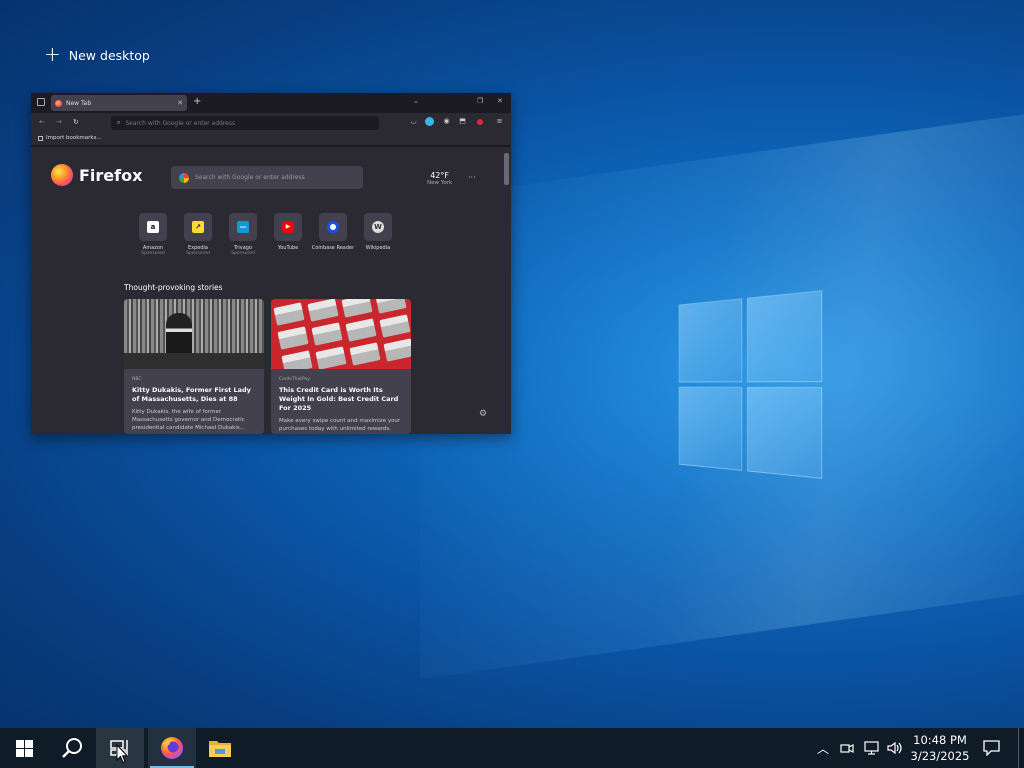 The width and height of the screenshot is (1024, 768). Describe the element at coordinates (243, 234) in the screenshot. I see `shortcut-trivago: — Trivago Sponsored` at that location.